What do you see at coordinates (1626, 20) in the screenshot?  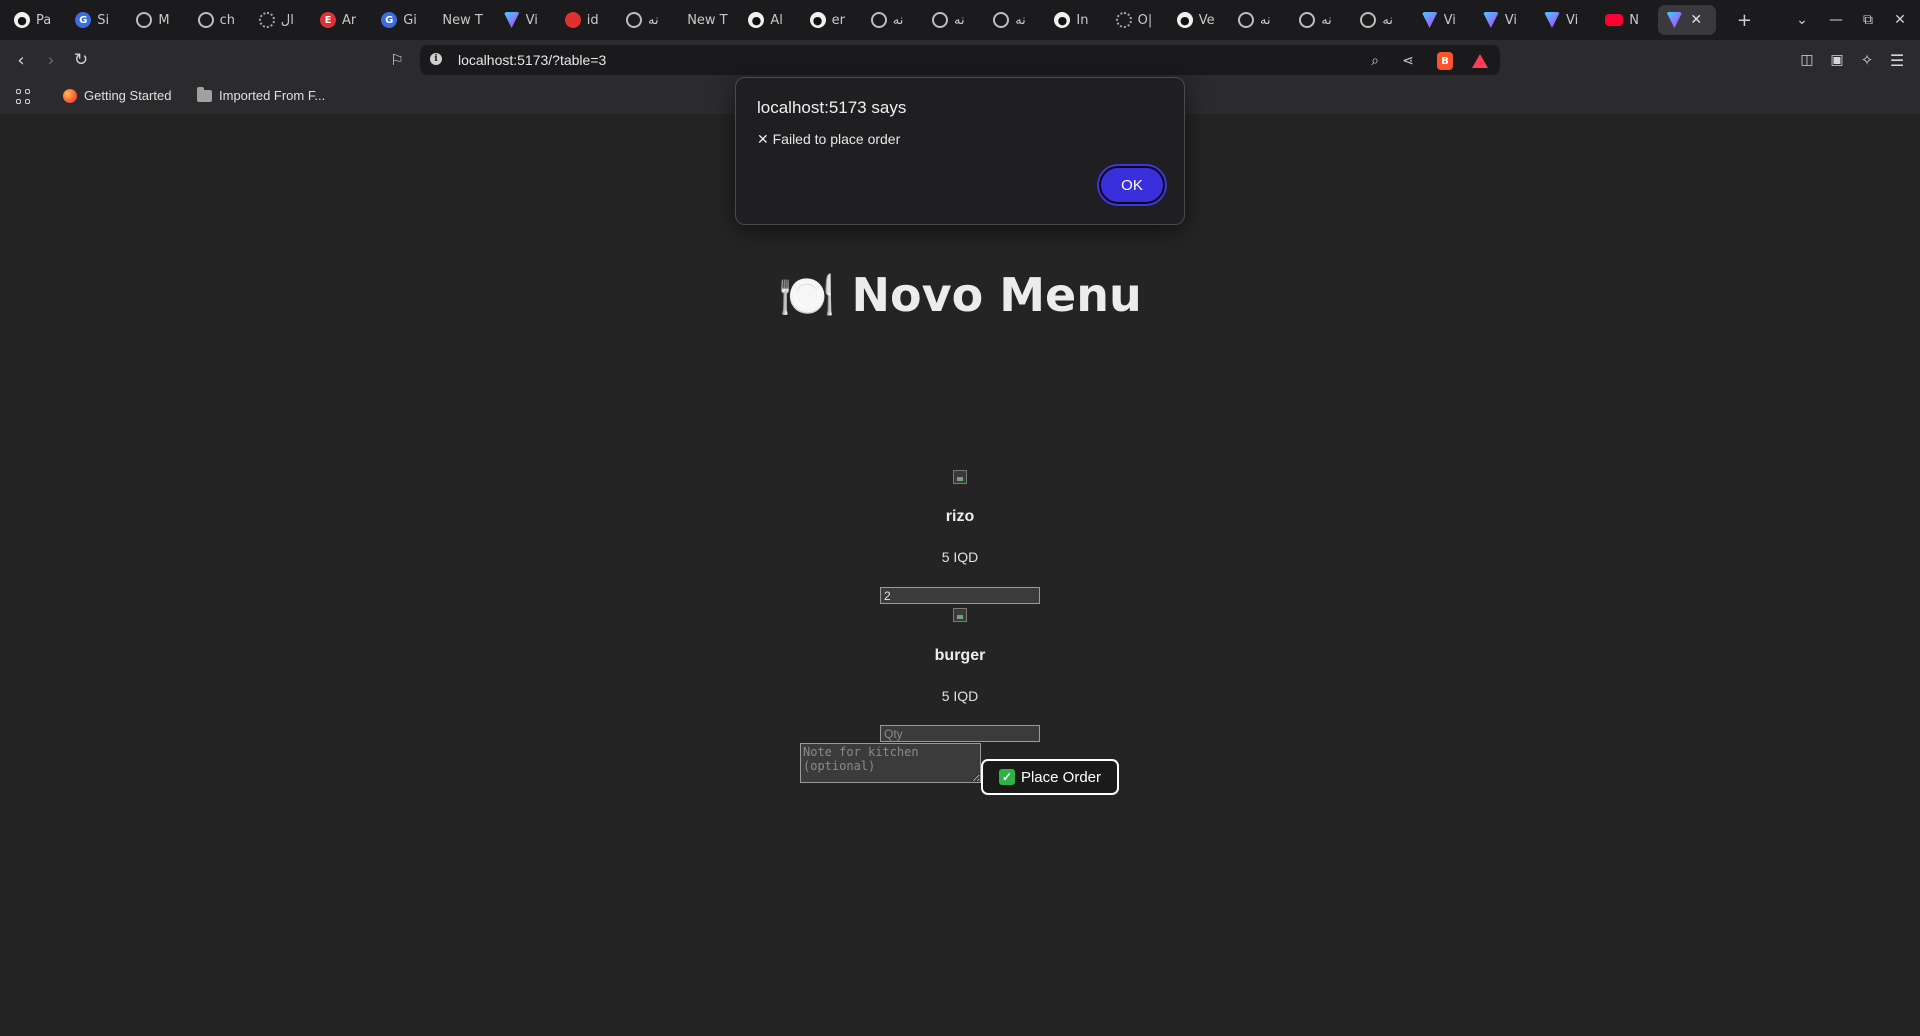 I see `browser-tab: N` at bounding box center [1626, 20].